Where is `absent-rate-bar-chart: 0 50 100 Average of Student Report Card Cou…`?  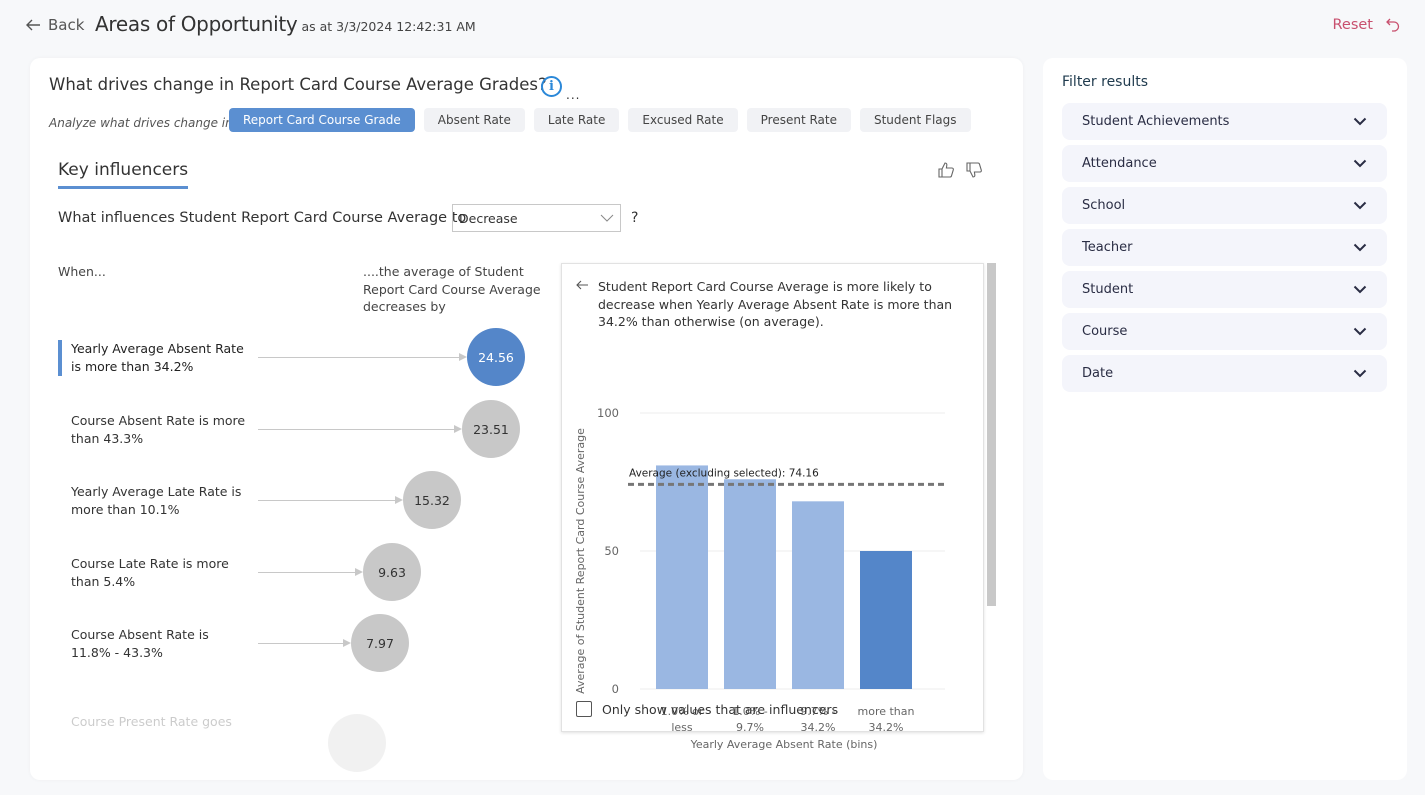 absent-rate-bar-chart: 0 50 100 Average of Student Report Card Cou… is located at coordinates (759, 578).